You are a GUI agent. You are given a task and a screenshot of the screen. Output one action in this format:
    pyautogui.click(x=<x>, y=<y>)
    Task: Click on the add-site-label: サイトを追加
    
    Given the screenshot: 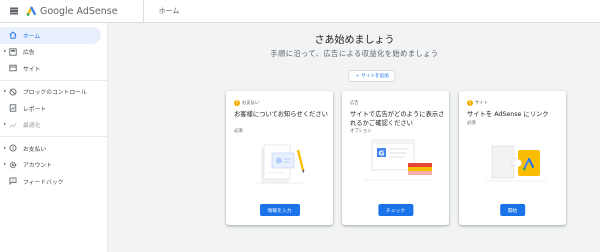 What is the action you would take?
    pyautogui.click(x=375, y=76)
    